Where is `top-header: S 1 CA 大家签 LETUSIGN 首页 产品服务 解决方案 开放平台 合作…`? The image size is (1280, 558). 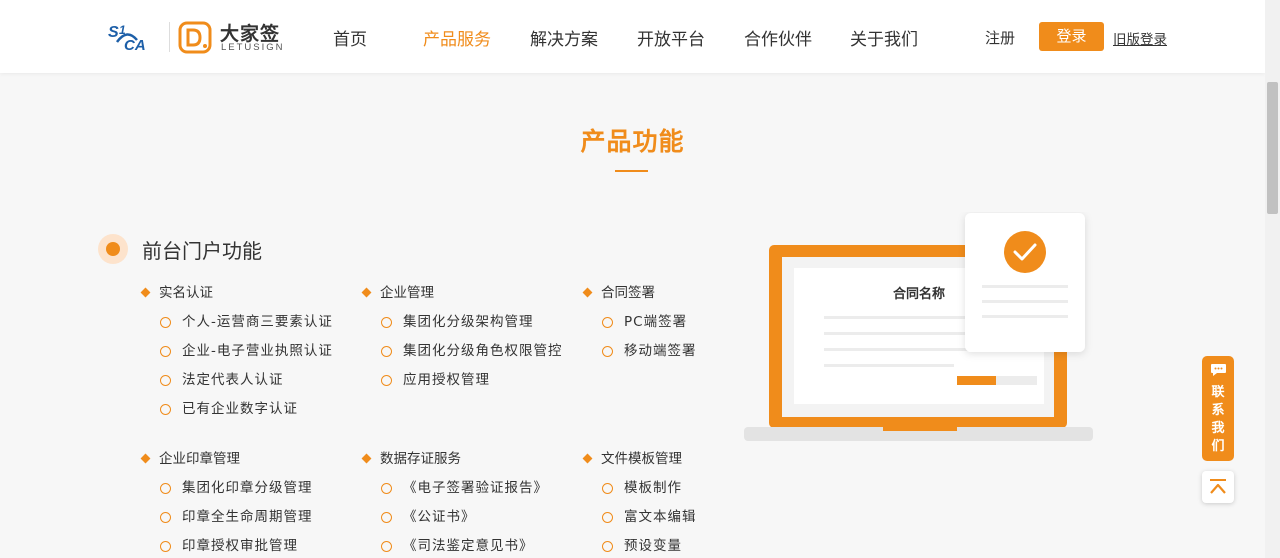
top-header: S 1 CA 大家签 LETUSIGN 首页 产品服务 解决方案 开放平台 合作… is located at coordinates (632, 36).